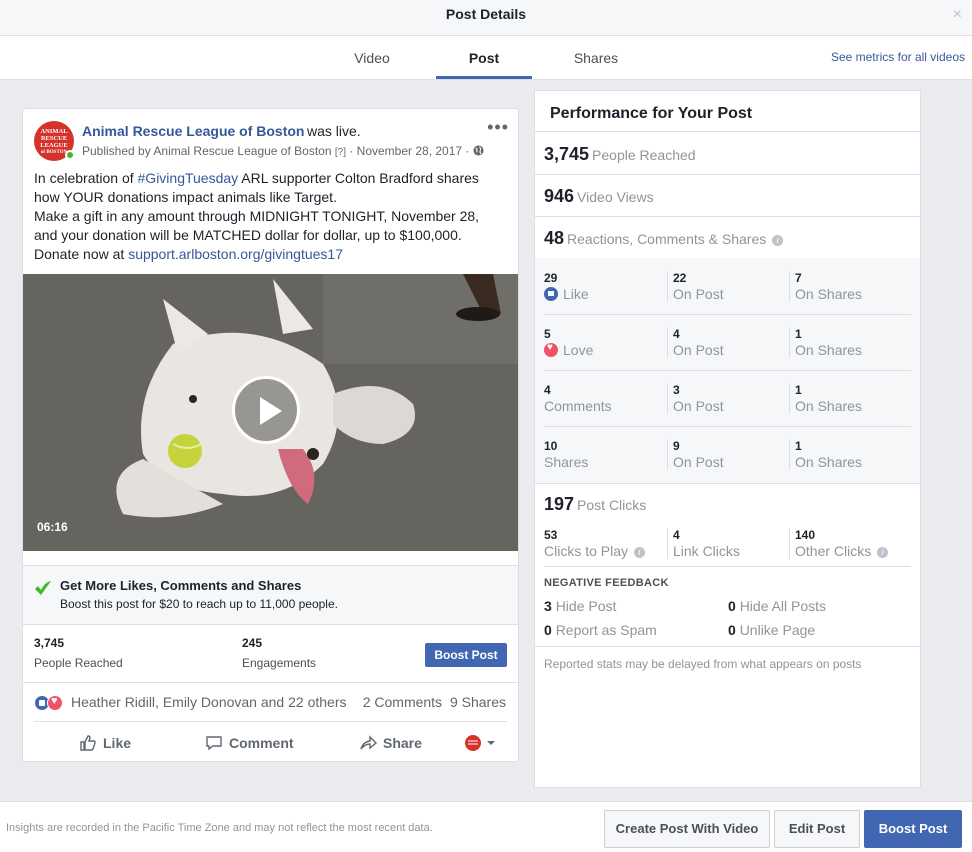  What do you see at coordinates (79, 254) in the screenshot?
I see `post-text-4: Donate now at` at bounding box center [79, 254].